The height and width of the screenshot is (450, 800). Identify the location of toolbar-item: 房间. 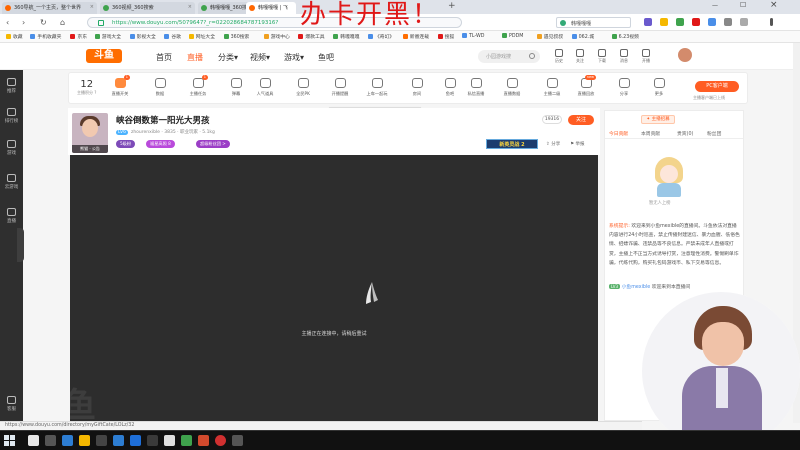
(417, 87).